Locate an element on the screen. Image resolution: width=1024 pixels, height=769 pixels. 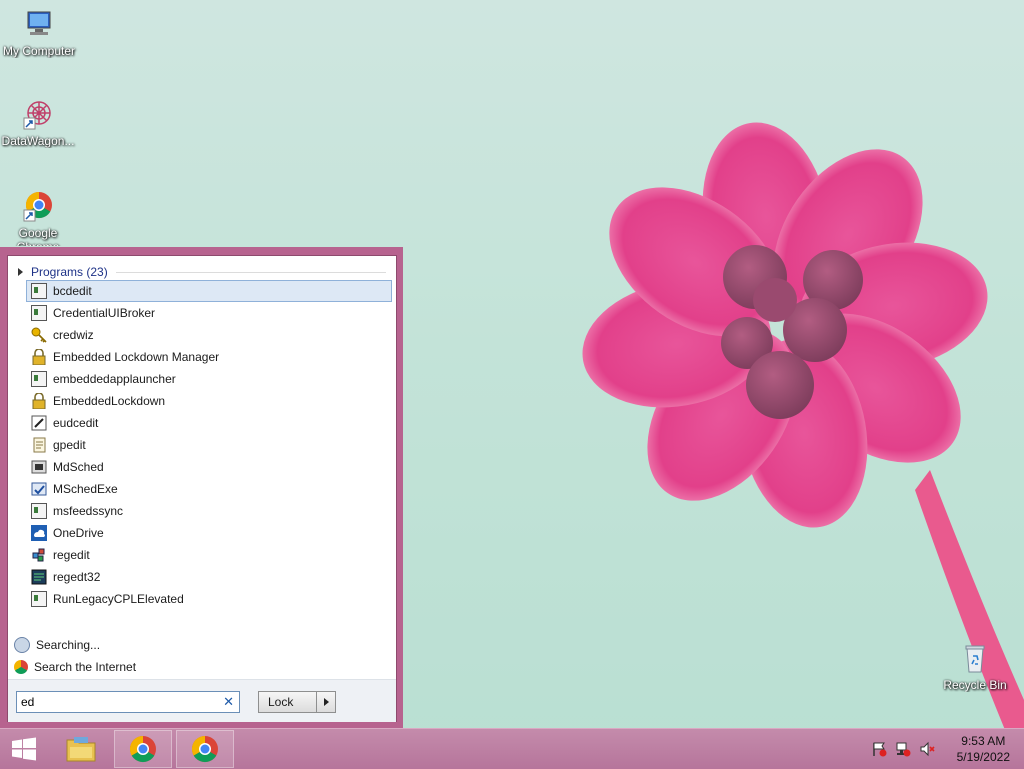
search-status-area: Searching... Search the Internet is located at coordinates (75, 656).